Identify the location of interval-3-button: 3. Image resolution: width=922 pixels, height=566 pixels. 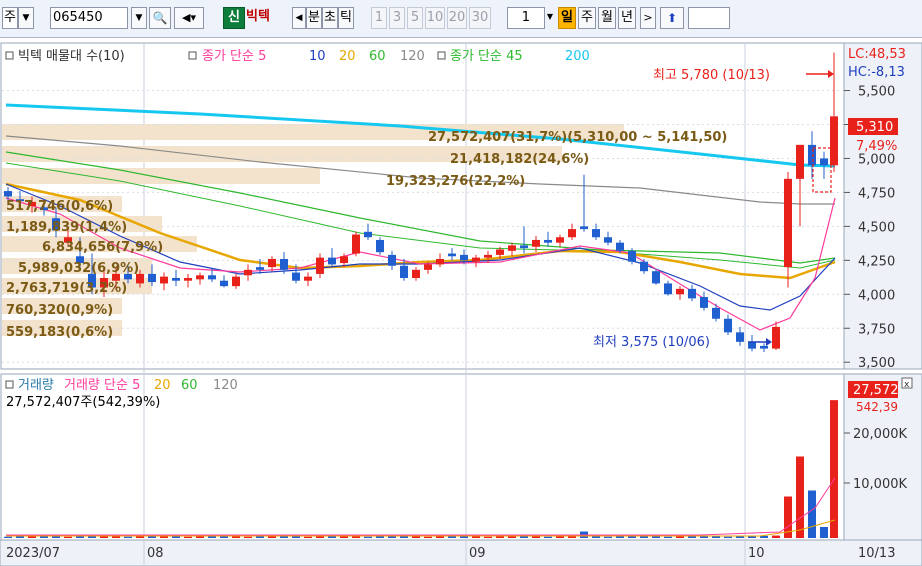
(397, 18).